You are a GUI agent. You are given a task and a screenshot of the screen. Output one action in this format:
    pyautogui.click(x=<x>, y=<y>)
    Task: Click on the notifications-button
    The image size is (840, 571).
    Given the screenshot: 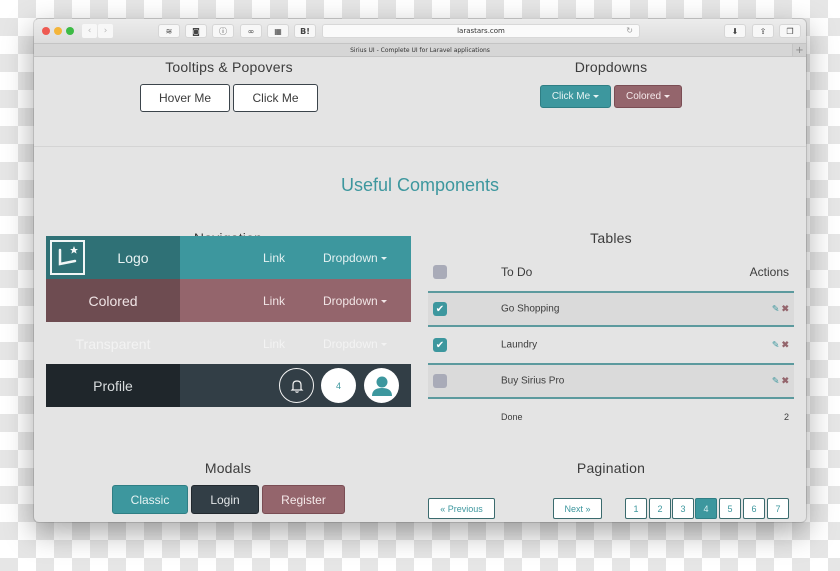 What is the action you would take?
    pyautogui.click(x=296, y=385)
    